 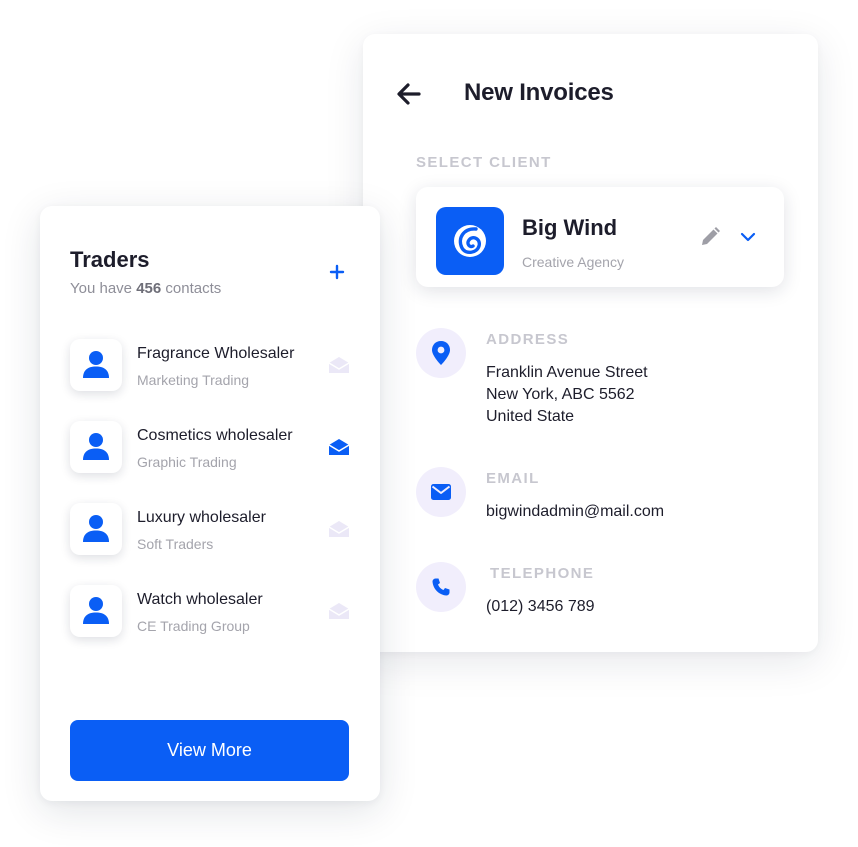 I want to click on traders-contact-summary: You have 456 contacts, so click(x=145, y=288).